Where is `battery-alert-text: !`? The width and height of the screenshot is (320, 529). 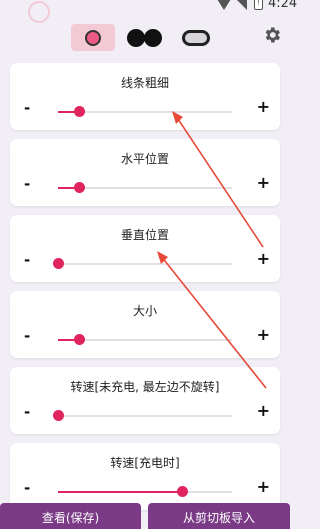
battery-alert-text: ! is located at coordinates (258, 3).